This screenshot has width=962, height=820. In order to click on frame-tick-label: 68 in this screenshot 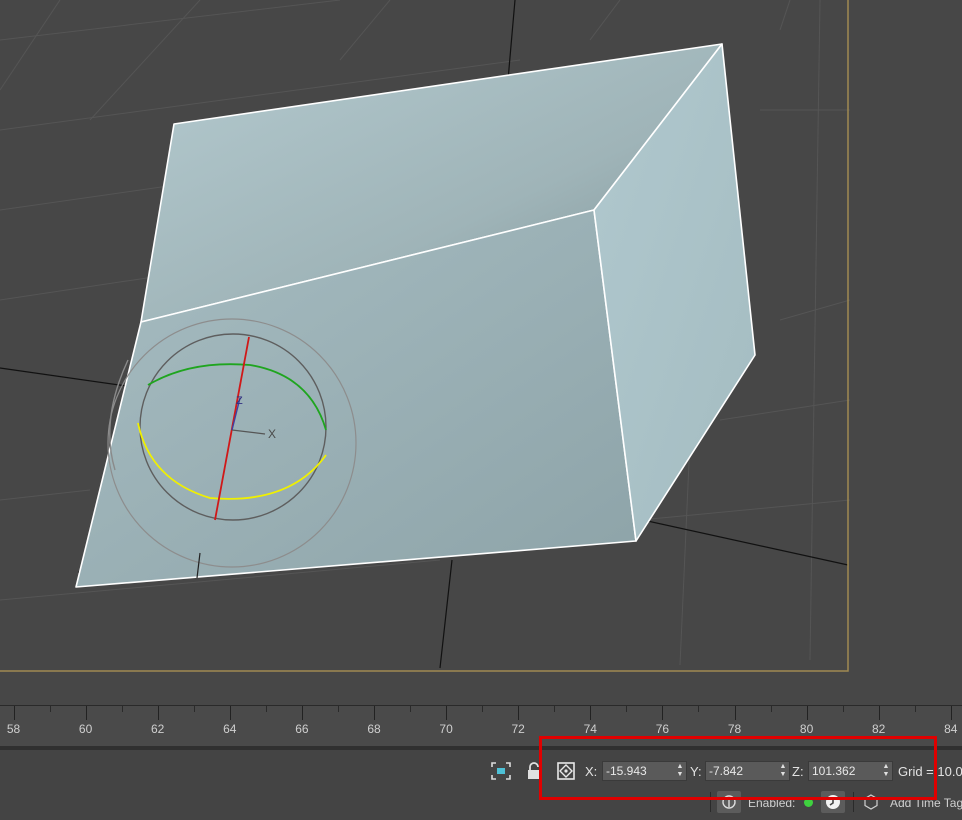, I will do `click(374, 729)`.